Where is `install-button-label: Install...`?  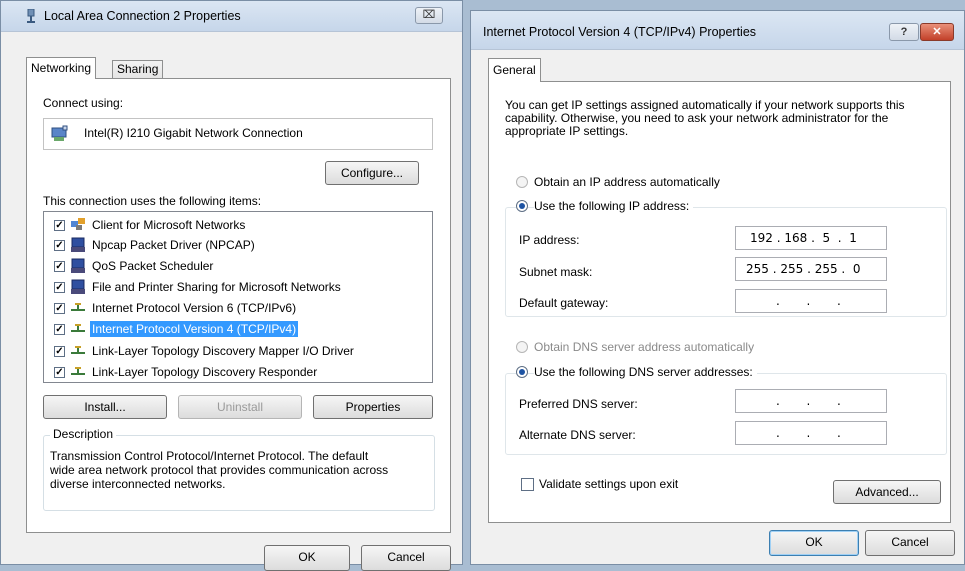
install-button-label: Install... is located at coordinates (105, 407).